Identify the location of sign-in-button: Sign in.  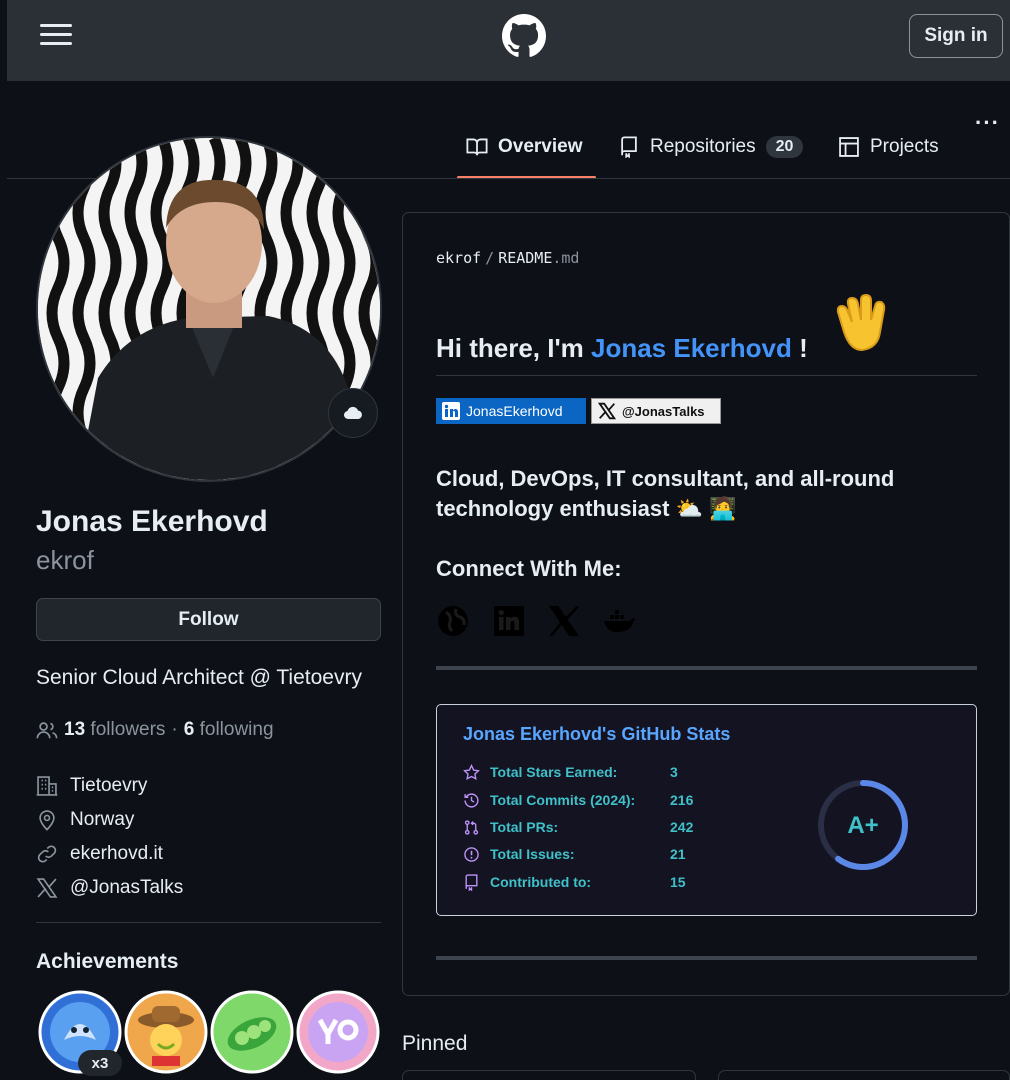
(956, 36).